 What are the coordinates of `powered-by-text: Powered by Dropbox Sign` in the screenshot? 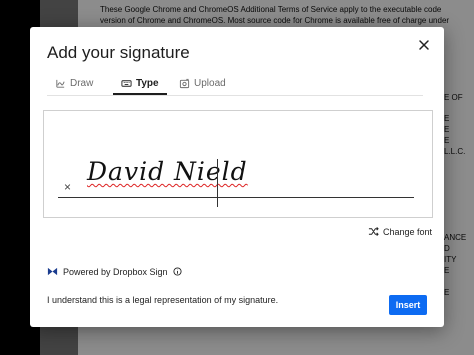 It's located at (115, 271).